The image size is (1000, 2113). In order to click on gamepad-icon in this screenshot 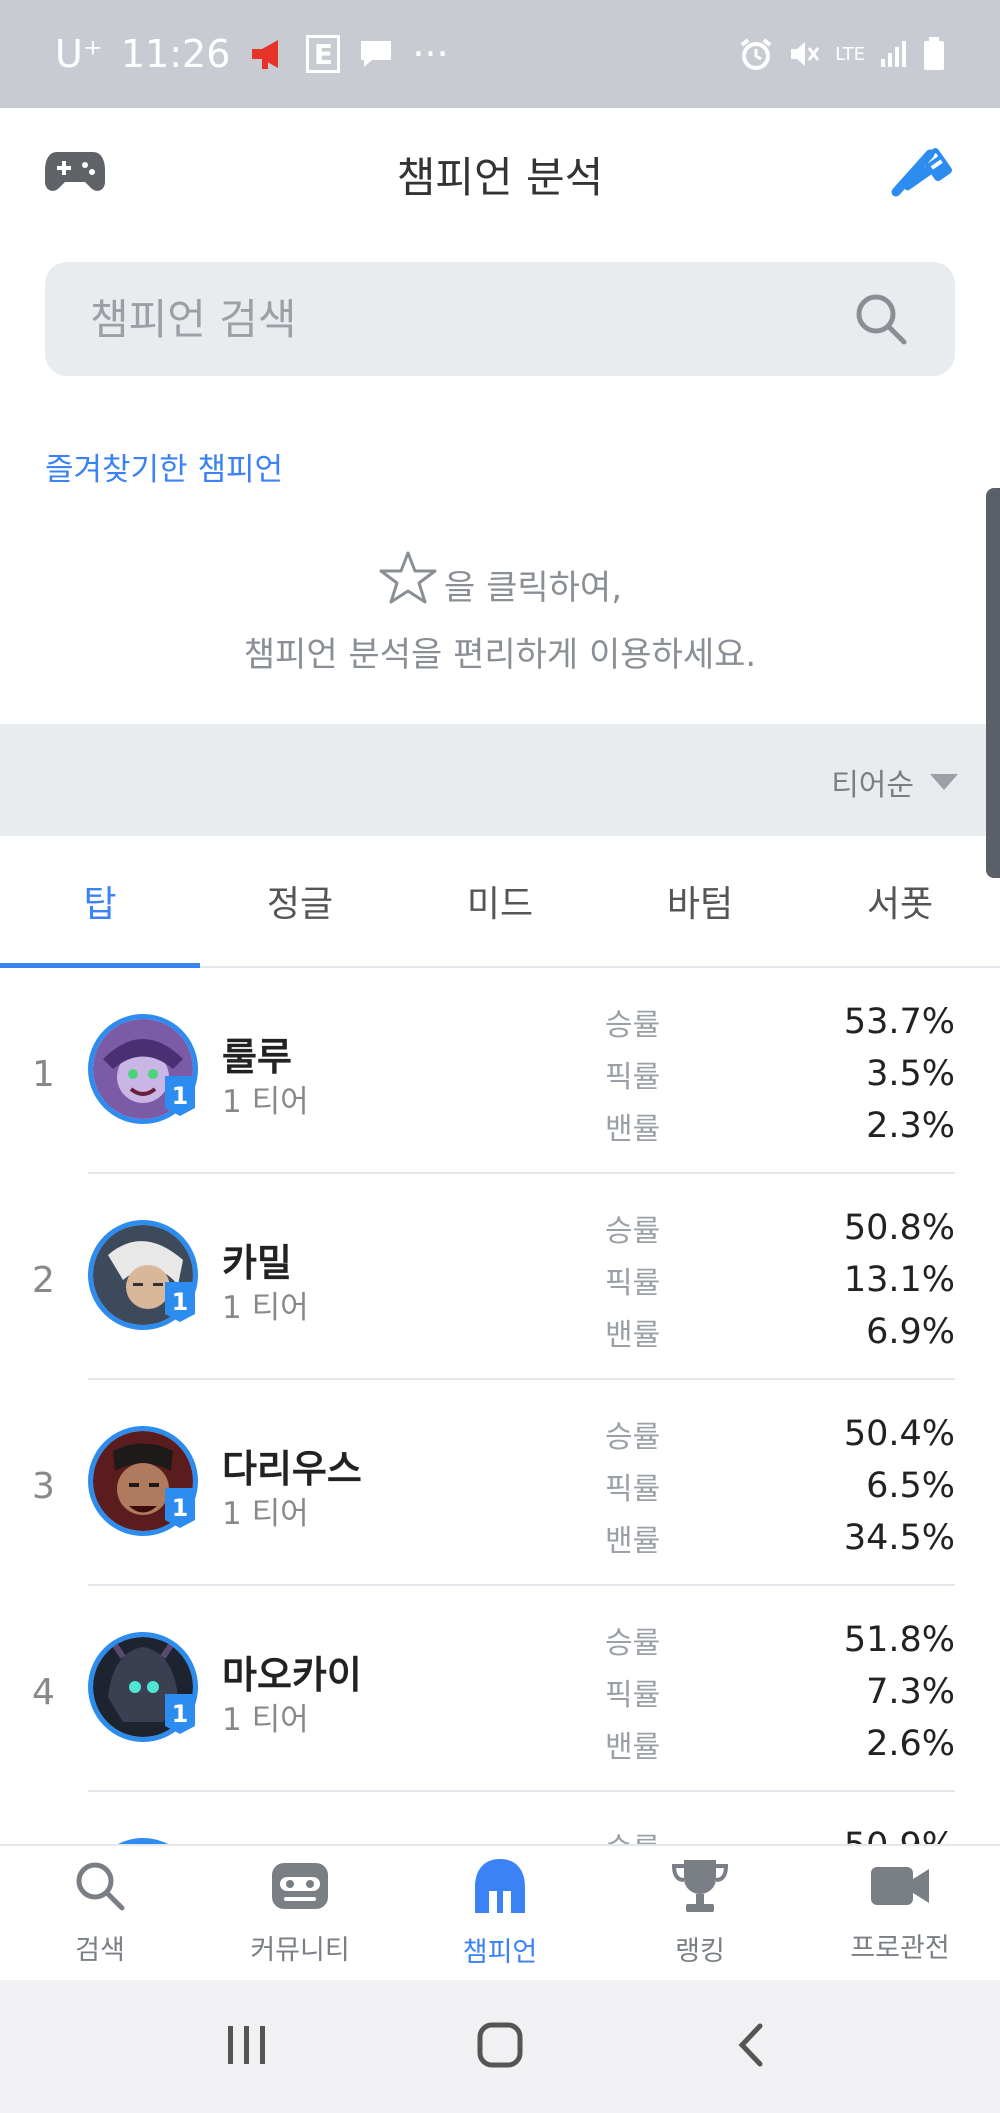, I will do `click(75, 173)`.